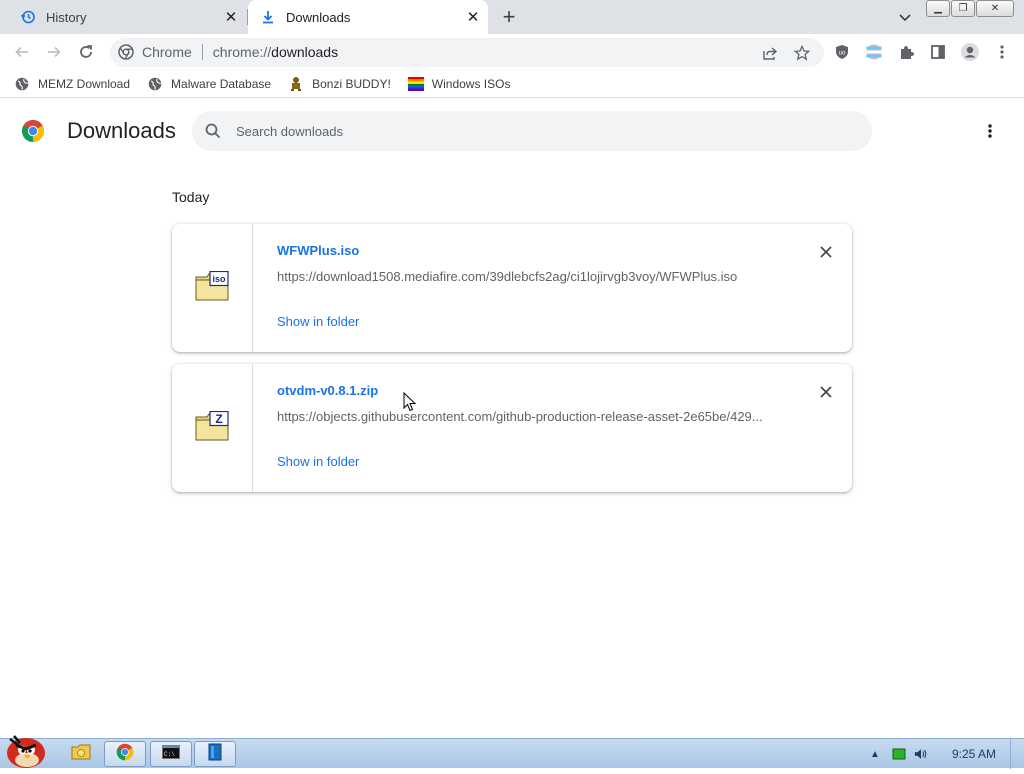 The width and height of the screenshot is (1024, 774). I want to click on bookmark-label: Malware Database, so click(221, 83).